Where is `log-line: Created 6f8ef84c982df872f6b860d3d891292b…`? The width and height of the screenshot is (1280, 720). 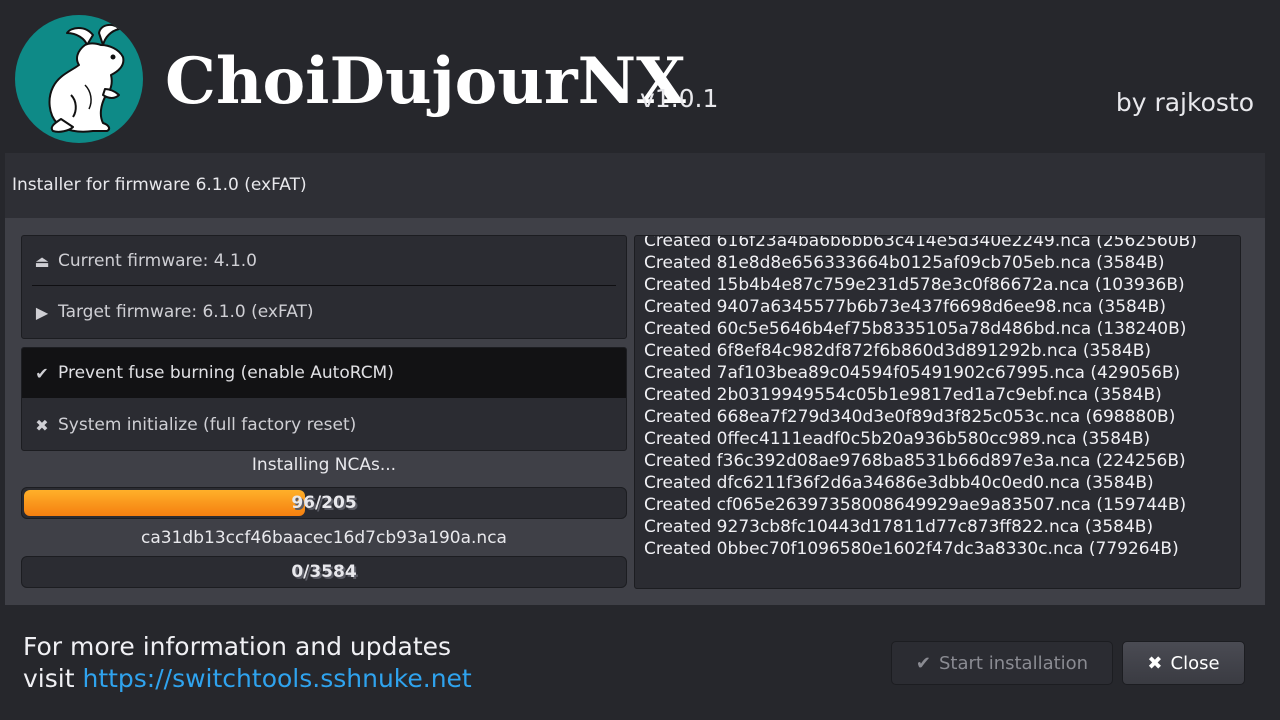
log-line: Created 6f8ef84c982df872f6b860d3d891292b… is located at coordinates (898, 351).